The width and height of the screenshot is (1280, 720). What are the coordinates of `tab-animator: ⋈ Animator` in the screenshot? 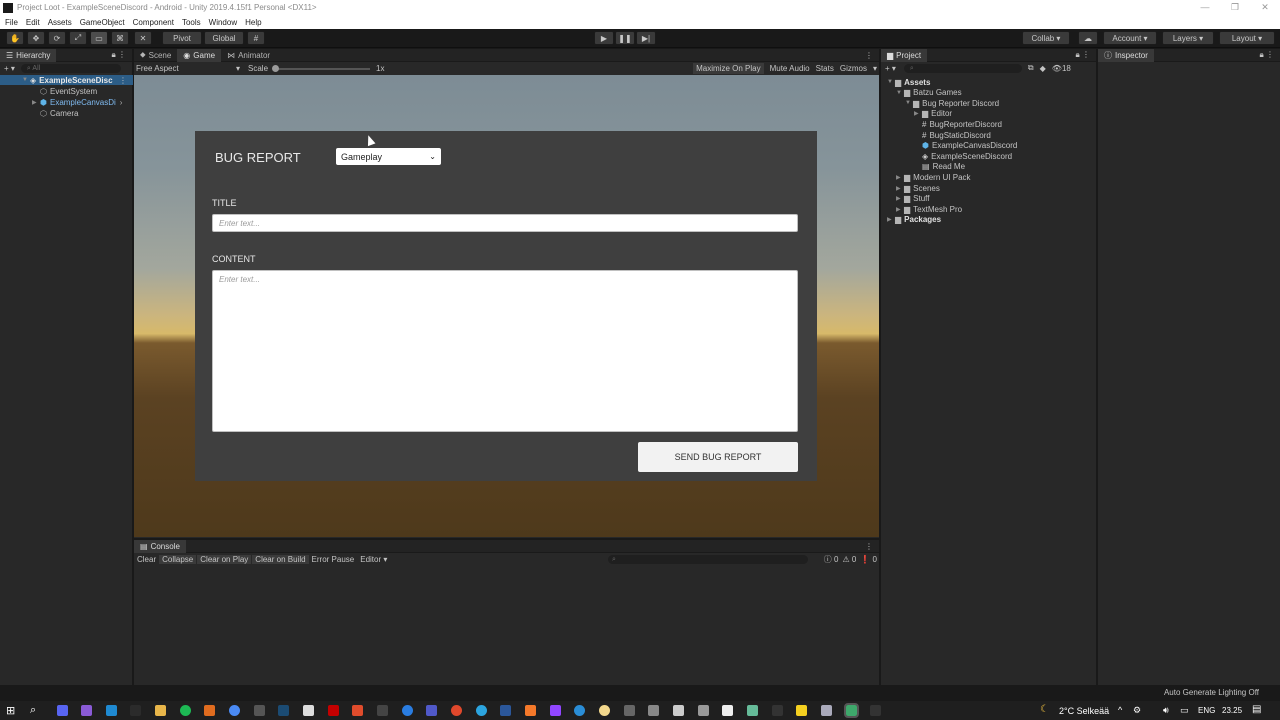 It's located at (248, 55).